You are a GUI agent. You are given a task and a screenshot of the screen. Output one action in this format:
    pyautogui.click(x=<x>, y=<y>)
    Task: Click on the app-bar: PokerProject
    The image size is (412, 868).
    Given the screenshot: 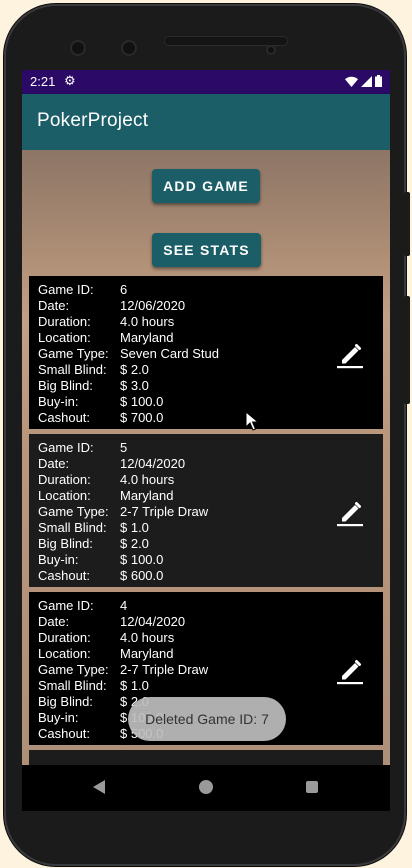 What is the action you would take?
    pyautogui.click(x=206, y=122)
    